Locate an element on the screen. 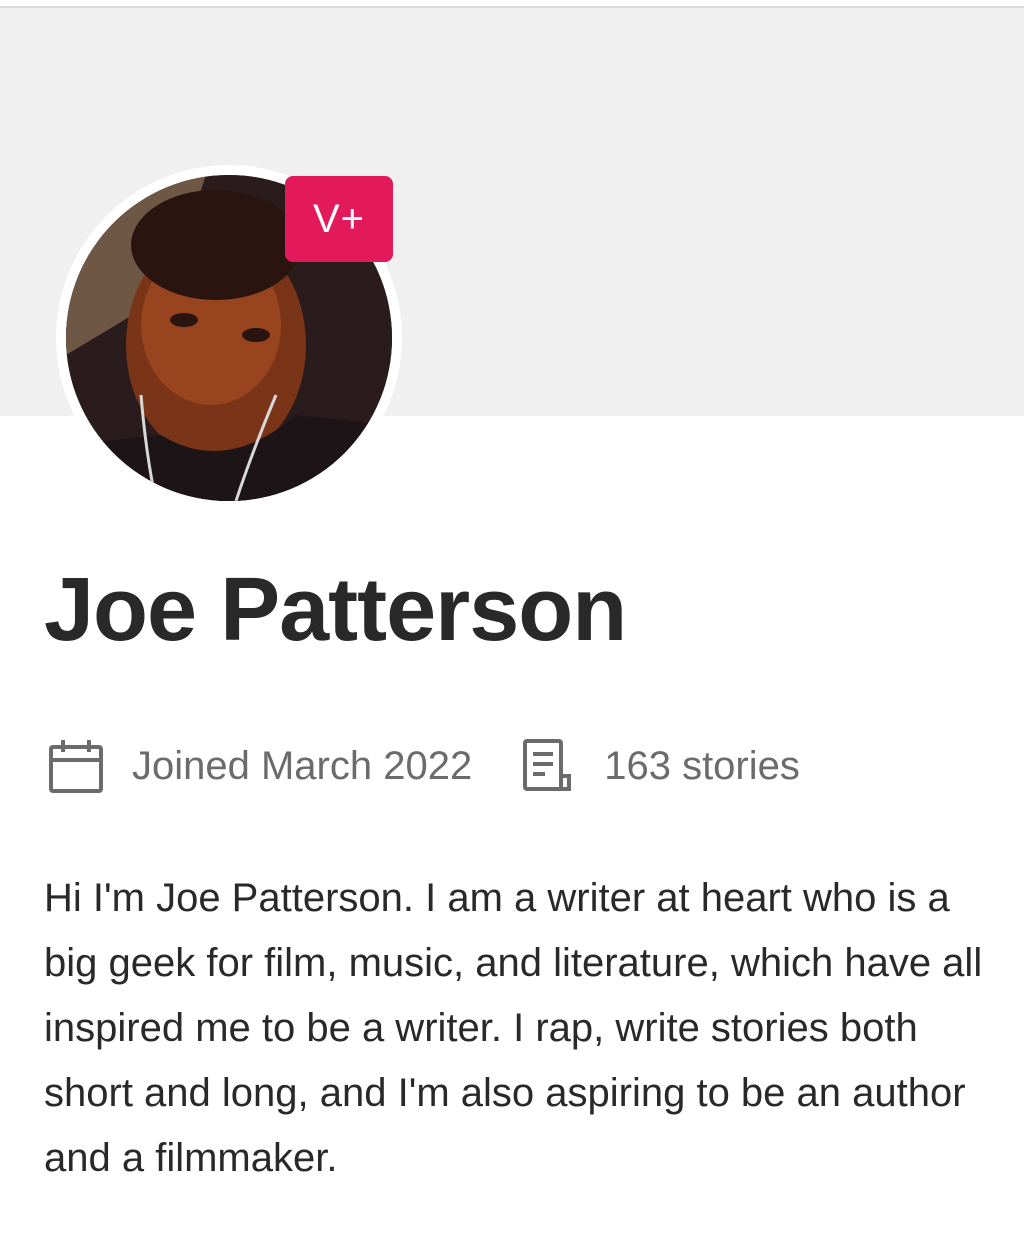 This screenshot has height=1256, width=1024. joined-info: Joined March 2022 is located at coordinates (260, 766).